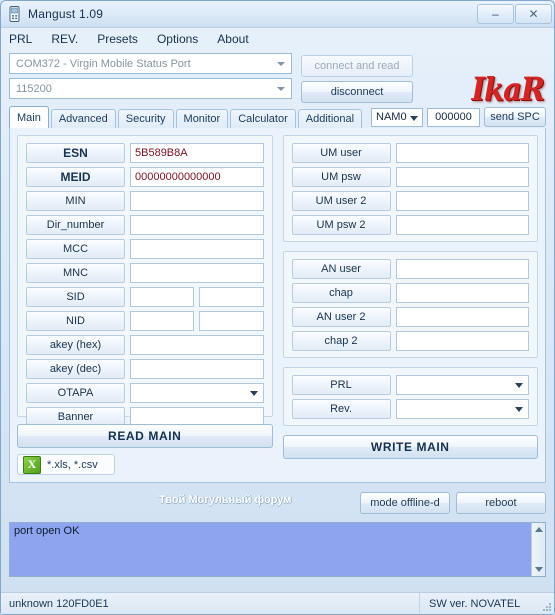 Image resolution: width=555 pixels, height=615 pixels. Describe the element at coordinates (75, 344) in the screenshot. I see `akey-hex-label: akey (hex)` at that location.